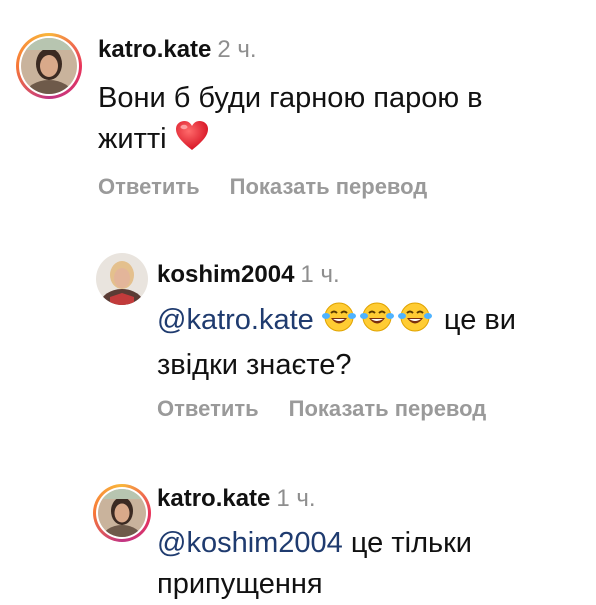  Describe the element at coordinates (338, 121) in the screenshot. I see `comment-text: Вони б буди гарною парою в житті` at that location.